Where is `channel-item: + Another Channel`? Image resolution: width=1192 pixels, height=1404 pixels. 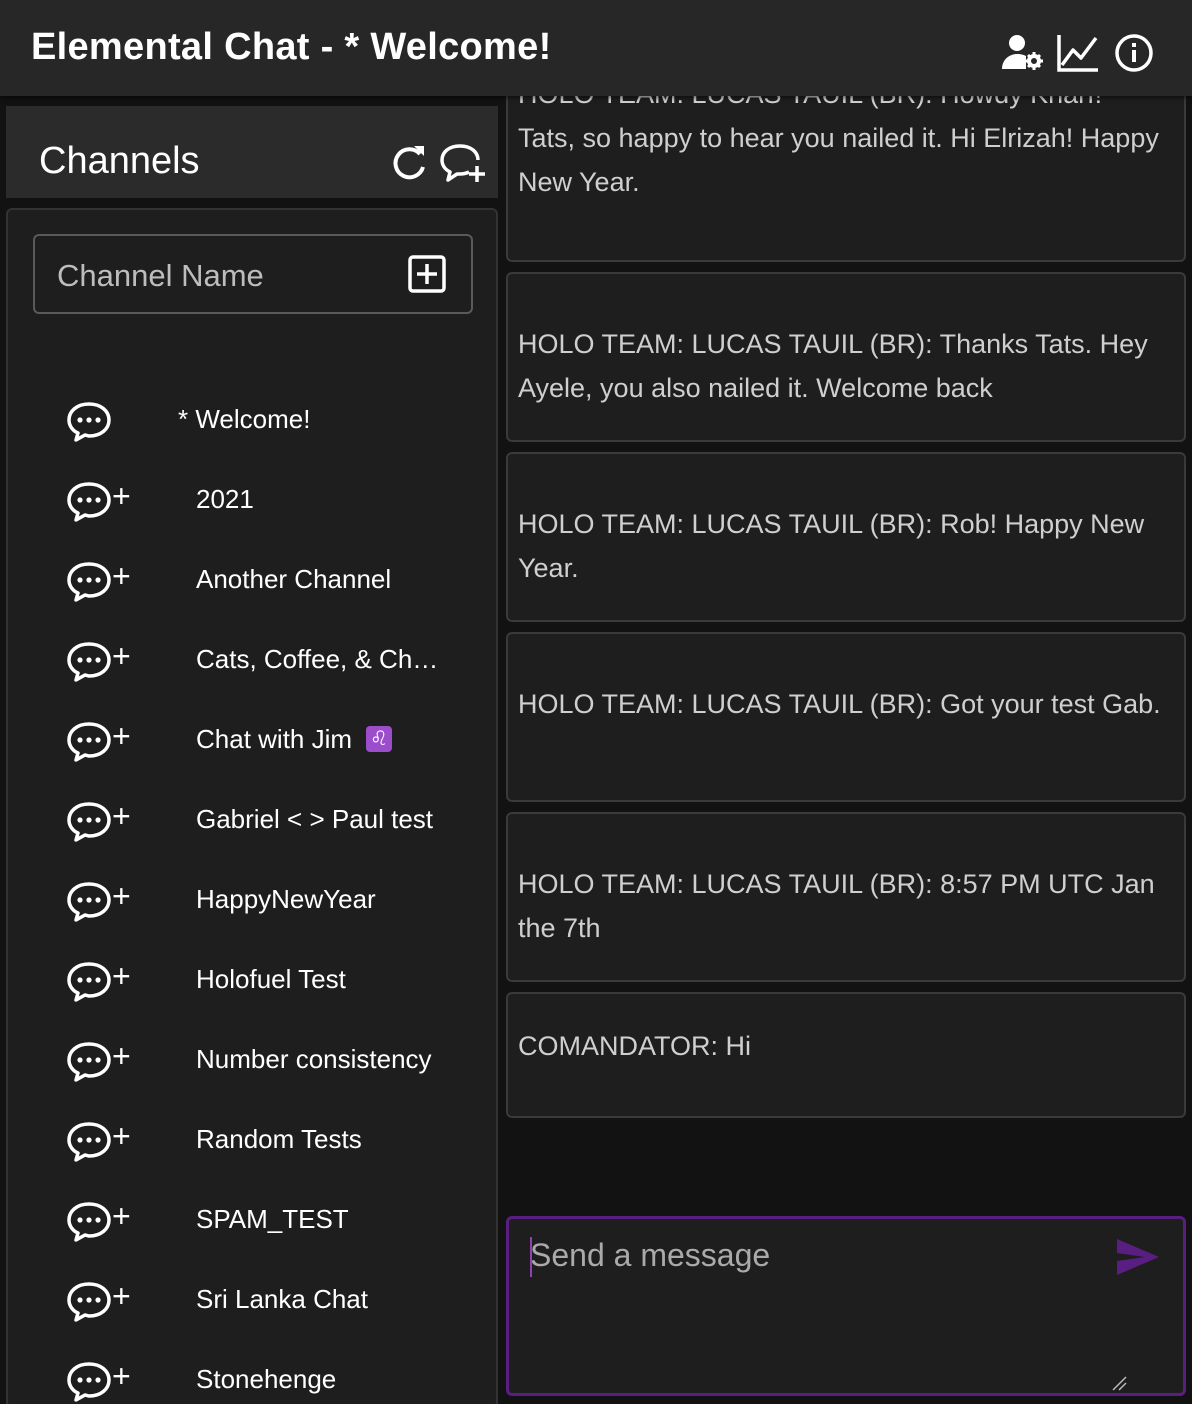
channel-item: + Another Channel is located at coordinates (252, 582).